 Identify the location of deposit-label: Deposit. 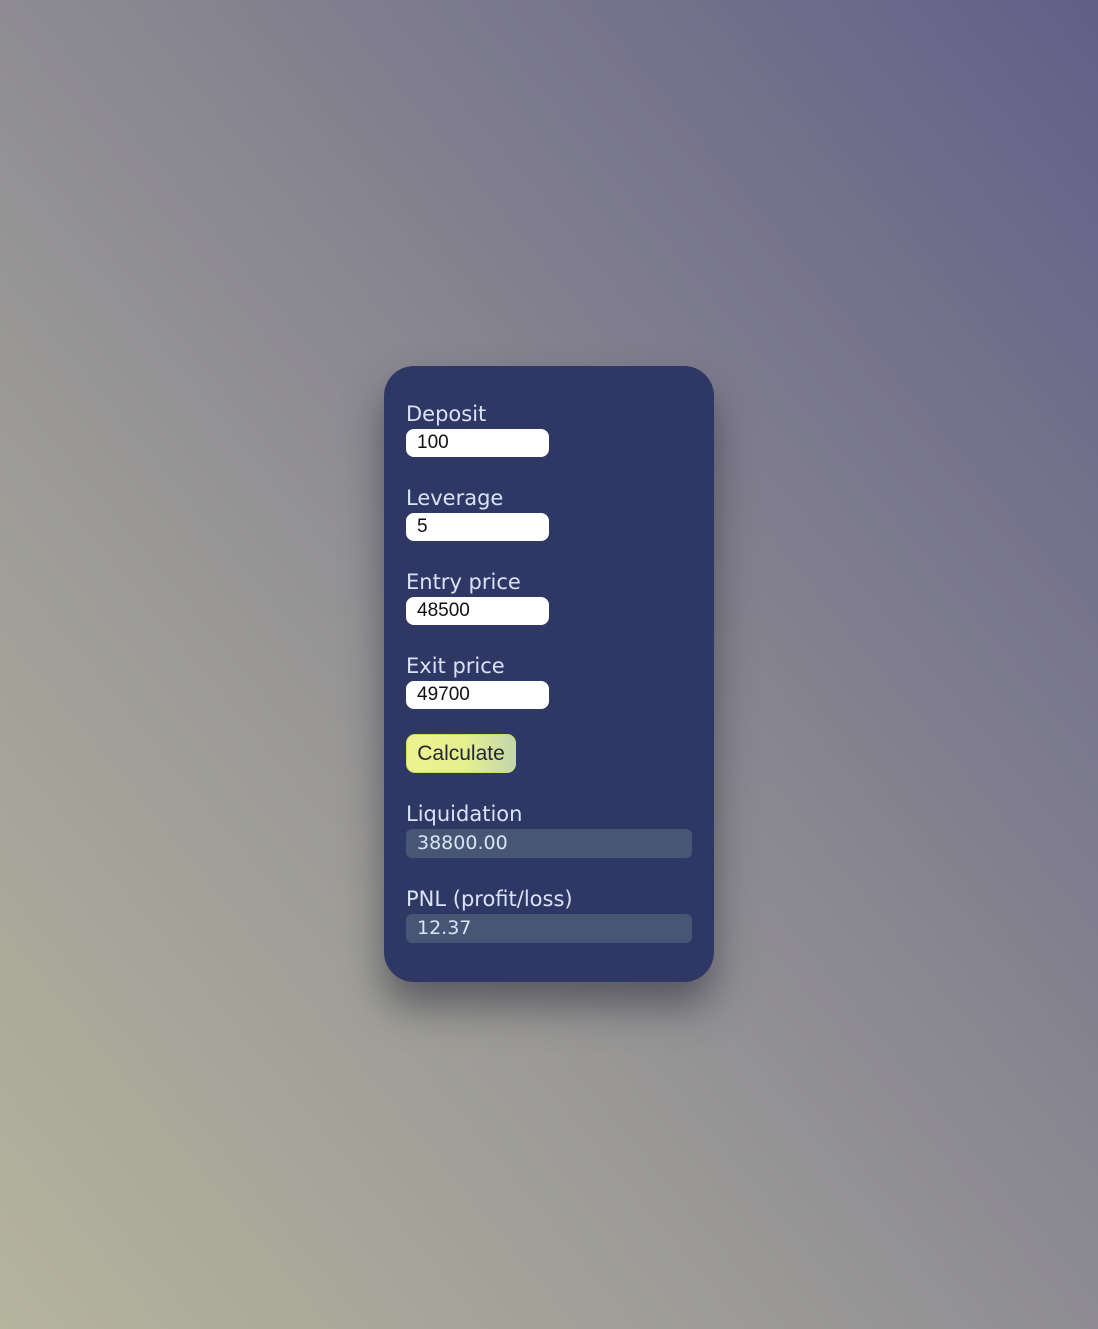
(446, 414).